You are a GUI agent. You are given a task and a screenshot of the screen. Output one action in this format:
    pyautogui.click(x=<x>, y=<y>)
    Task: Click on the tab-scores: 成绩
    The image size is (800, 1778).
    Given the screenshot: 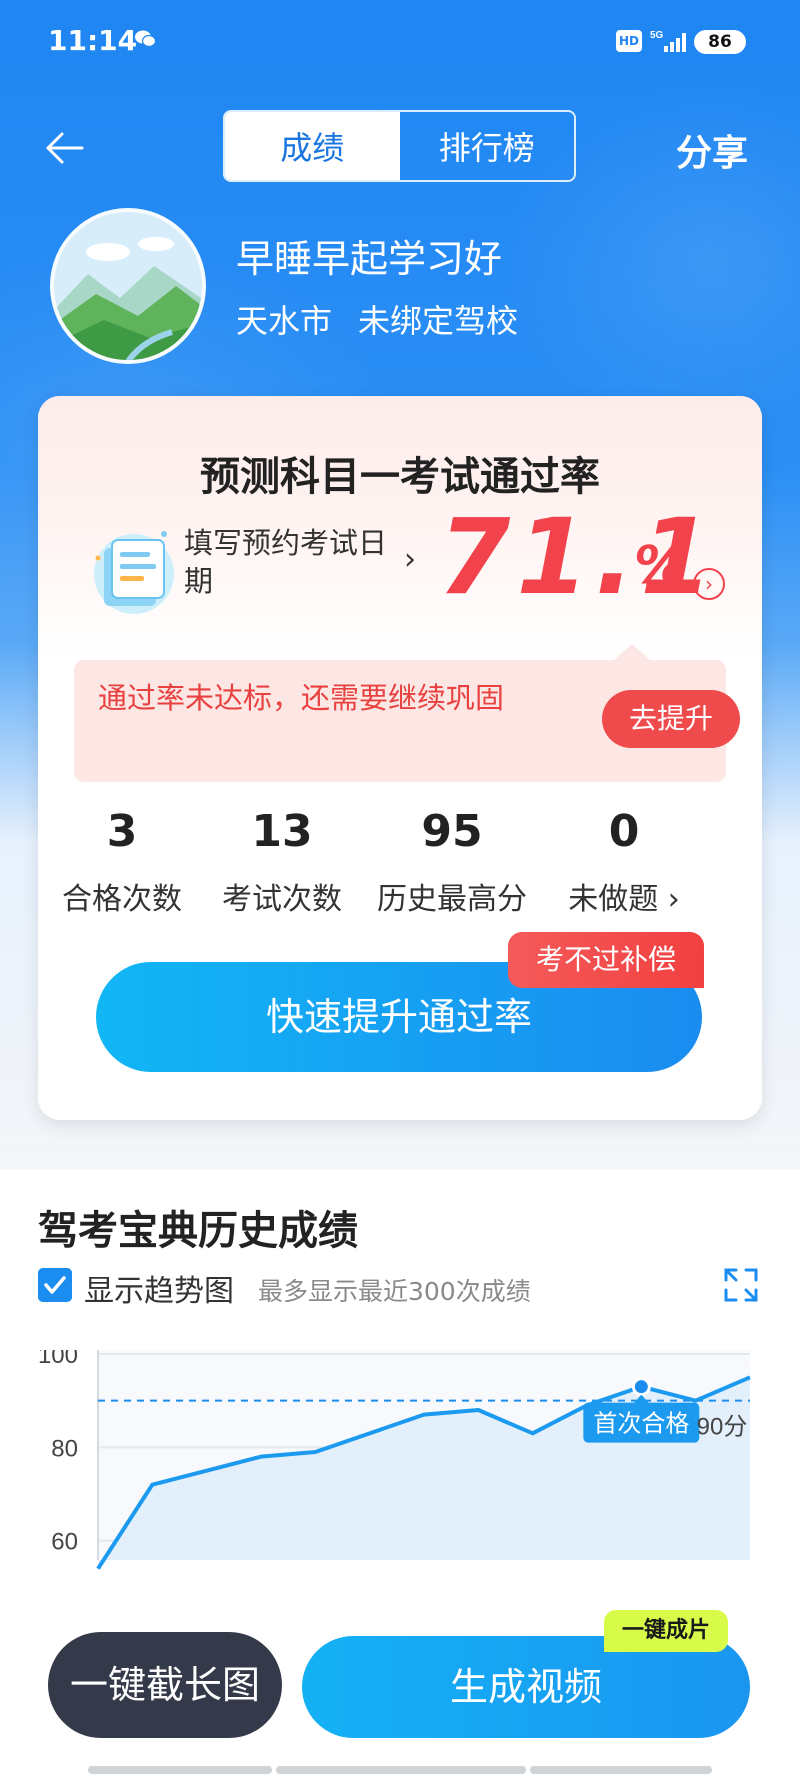 What is the action you would take?
    pyautogui.click(x=312, y=146)
    